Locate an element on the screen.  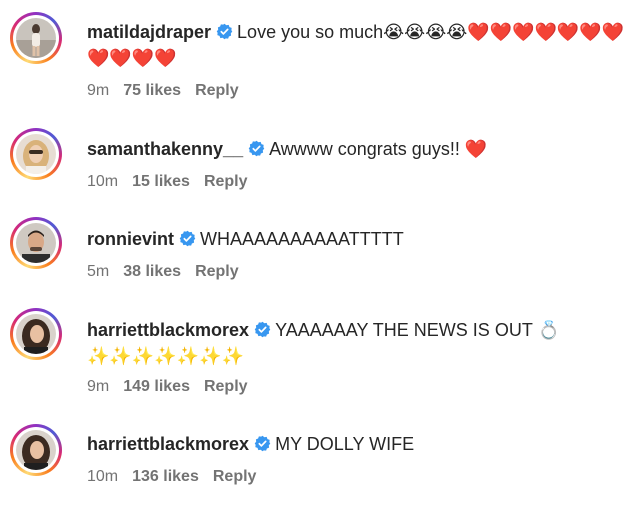
comment-body: Awwww congrats guys!! ❤️ is located at coordinates (378, 149).